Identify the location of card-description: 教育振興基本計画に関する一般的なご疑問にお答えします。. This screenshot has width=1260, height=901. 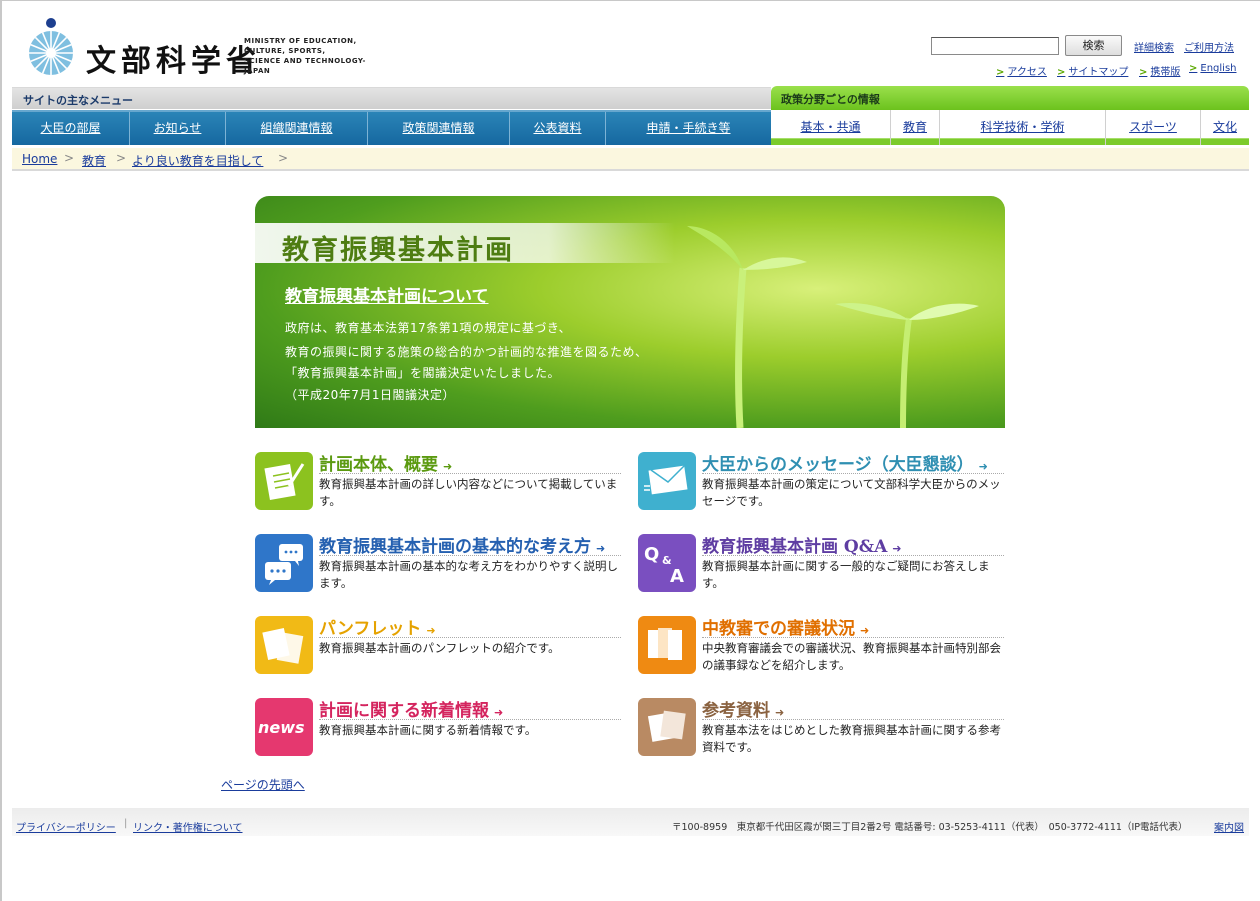
(846, 574).